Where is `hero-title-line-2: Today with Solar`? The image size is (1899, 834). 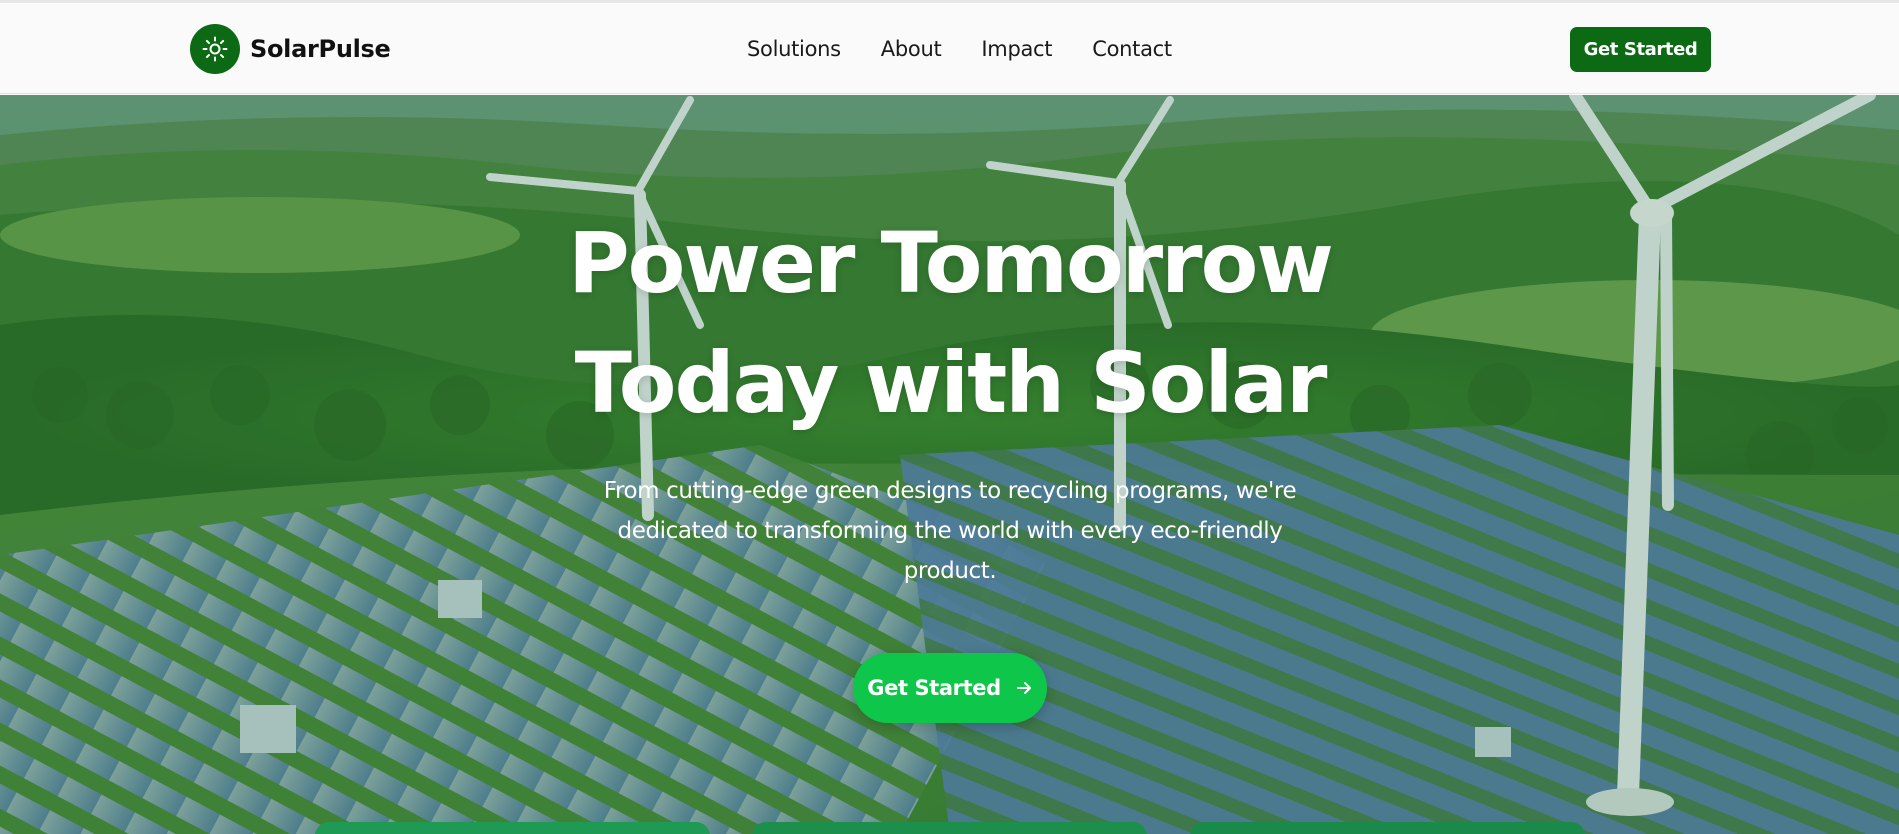 hero-title-line-2: Today with Solar is located at coordinates (951, 383).